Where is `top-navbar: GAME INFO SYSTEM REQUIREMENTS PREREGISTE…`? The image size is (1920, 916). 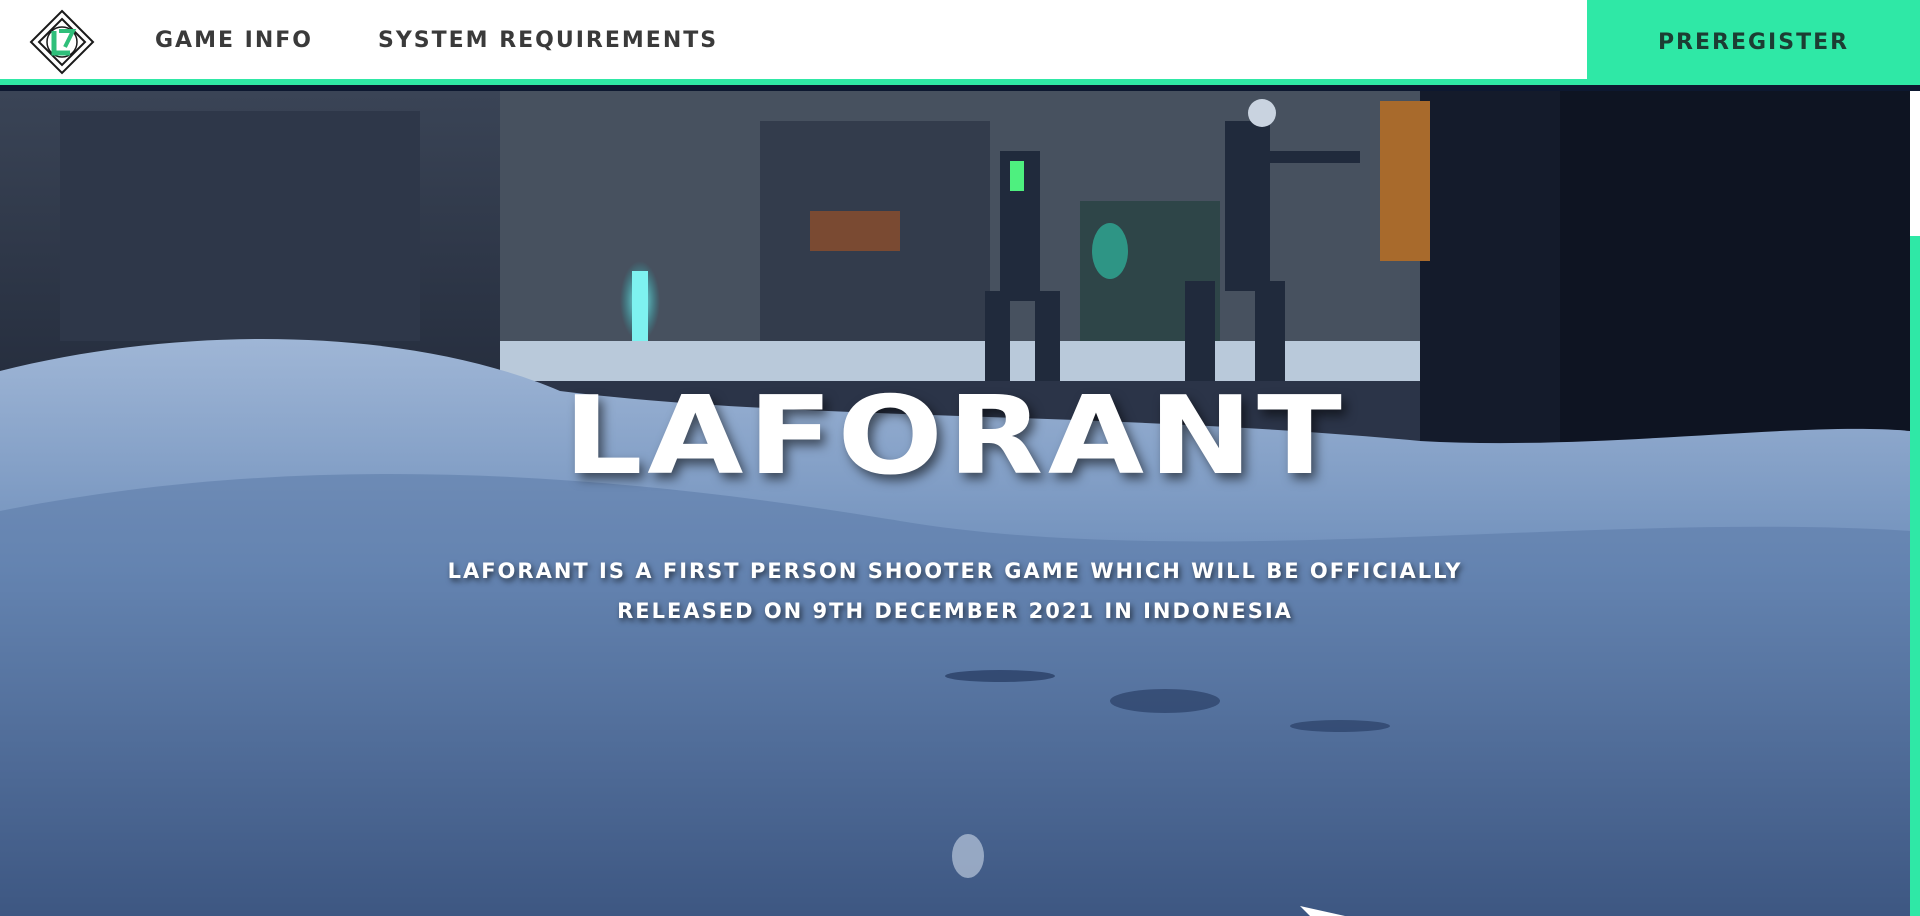
top-navbar: GAME INFO SYSTEM REQUIREMENTS PREREGISTE… is located at coordinates (960, 42).